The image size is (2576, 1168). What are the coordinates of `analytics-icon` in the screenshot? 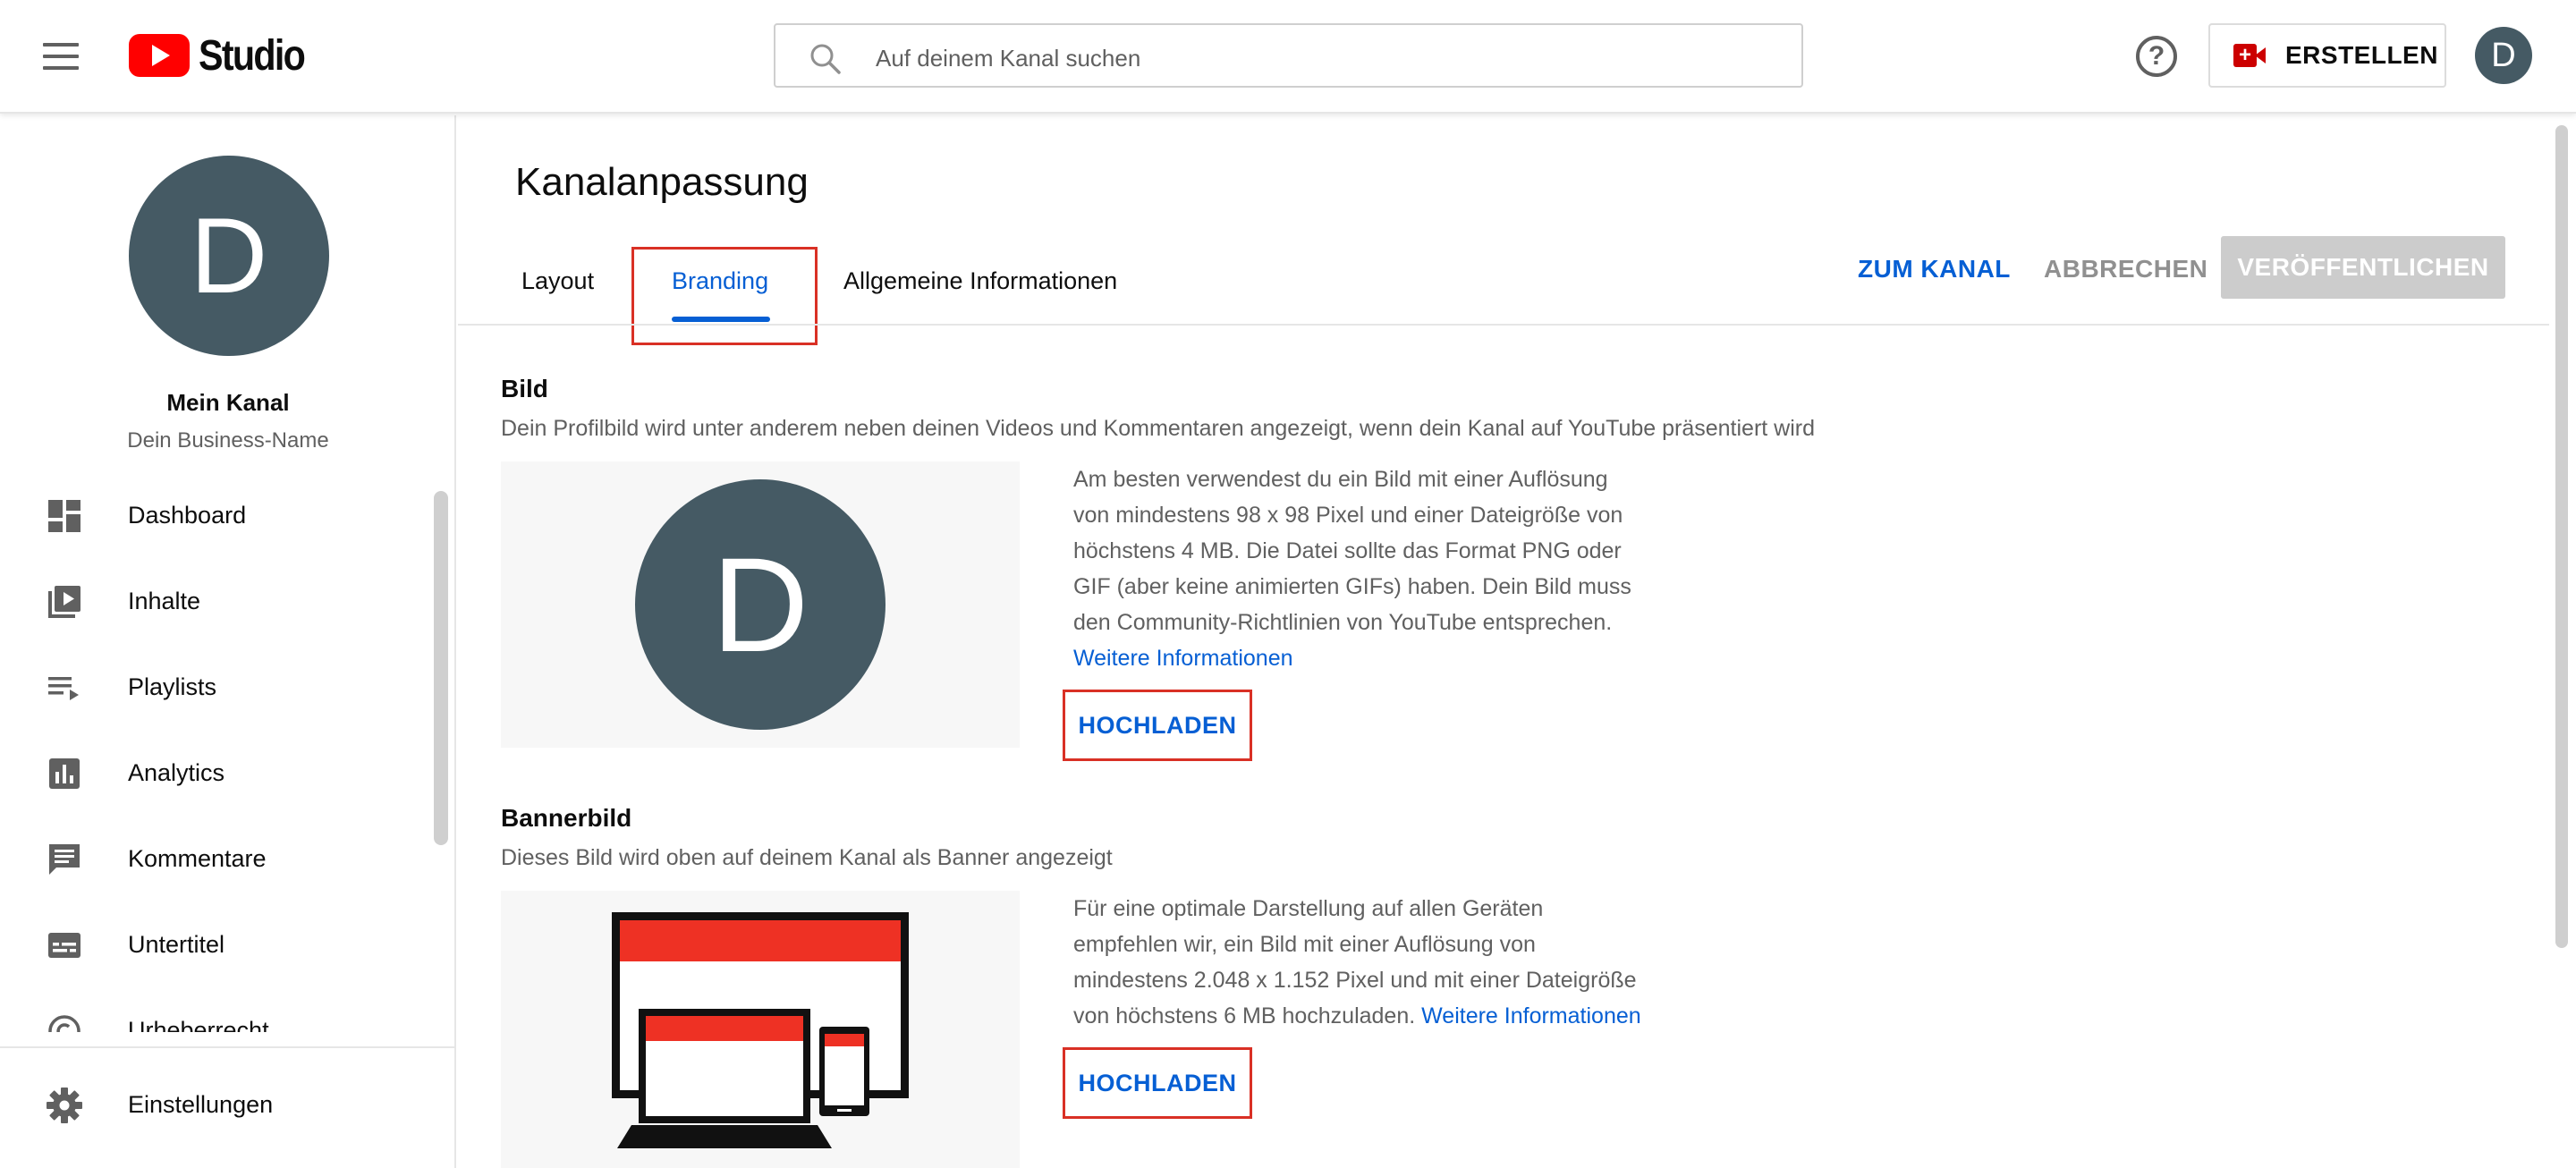 It's located at (64, 773).